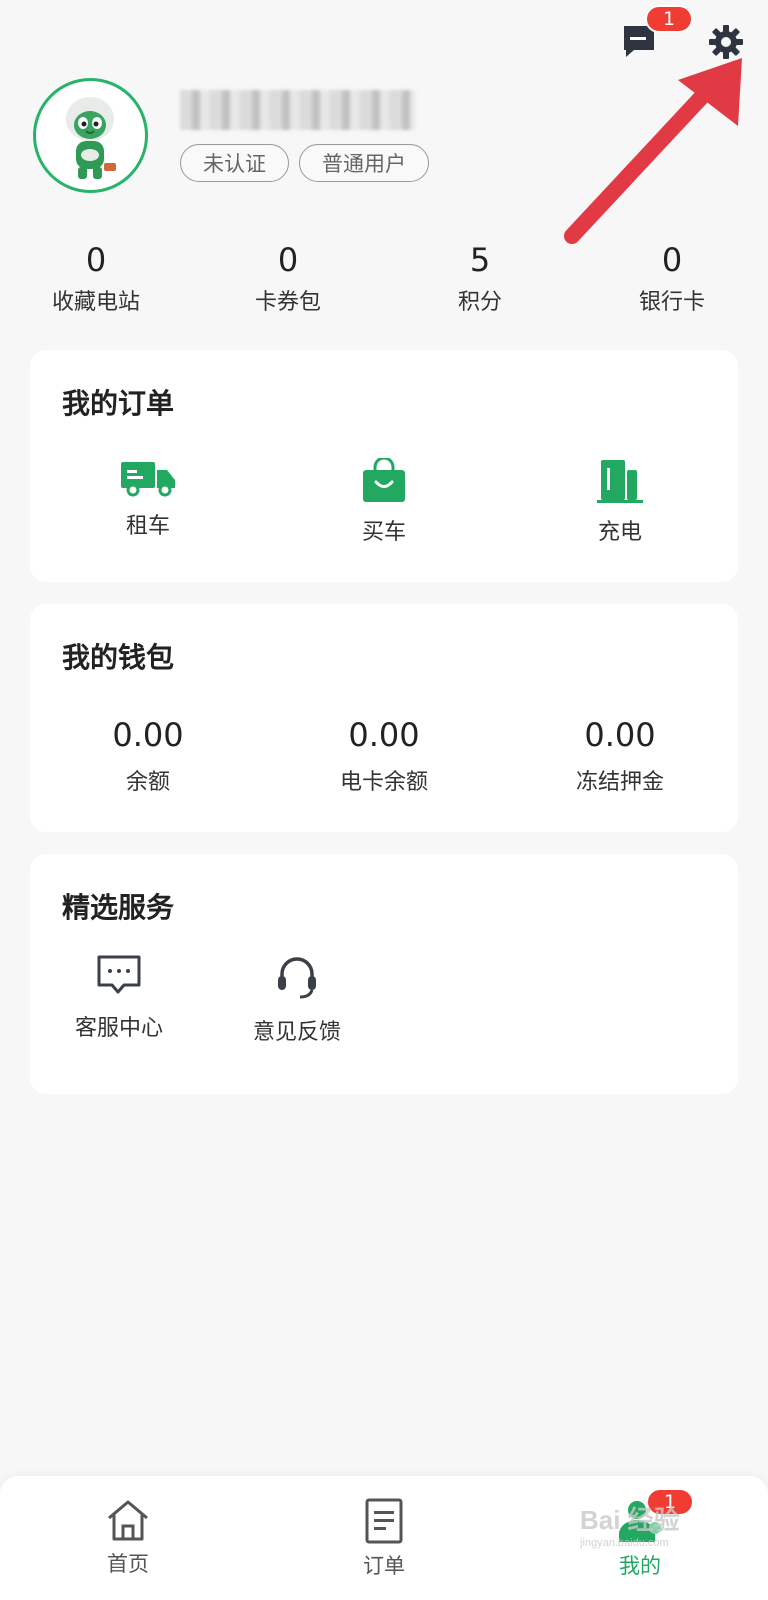 Image resolution: width=768 pixels, height=1600 pixels. I want to click on watermark-text: Bai 经验, so click(630, 1520).